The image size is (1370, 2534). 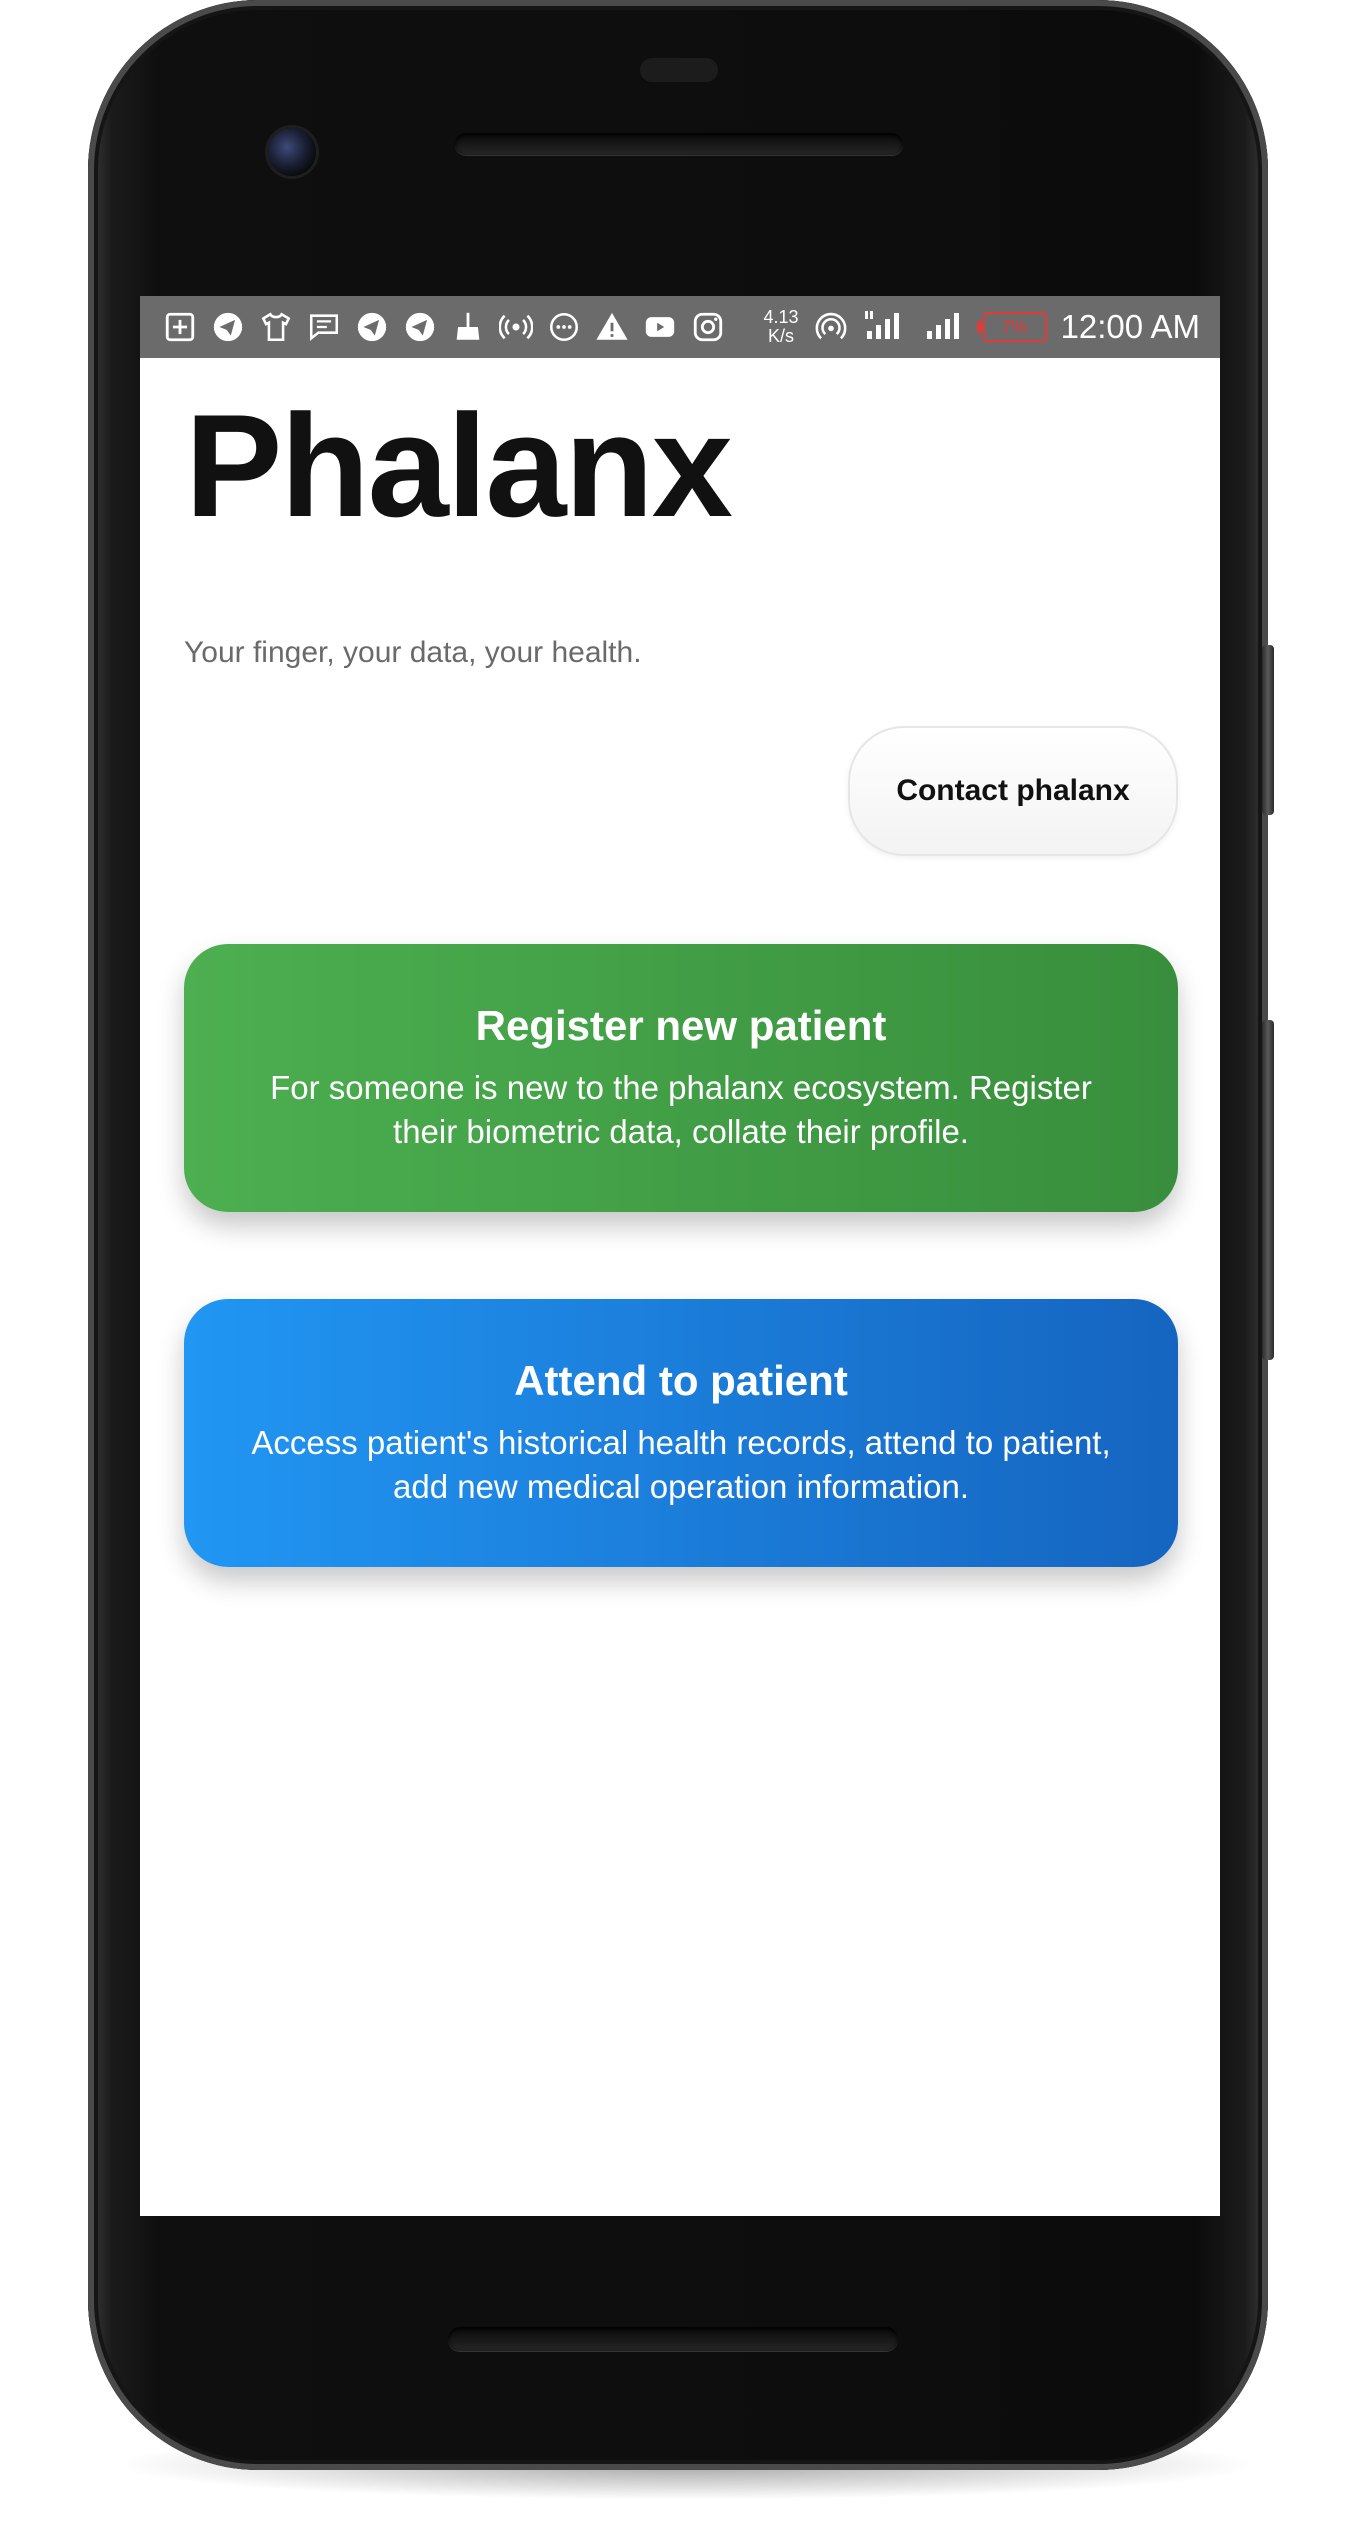 I want to click on bottom-speaker, so click(x=673, y=2339).